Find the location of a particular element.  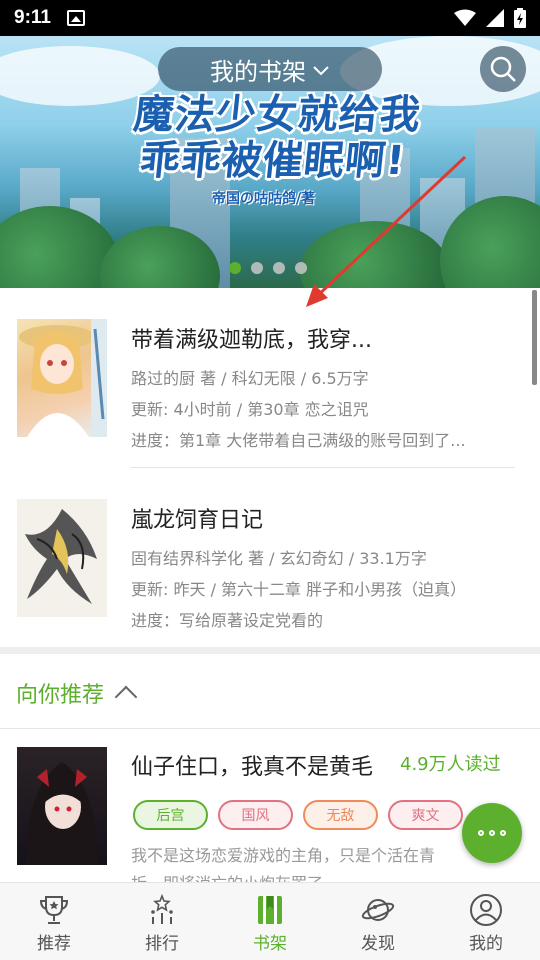

more-options-button is located at coordinates (492, 833).